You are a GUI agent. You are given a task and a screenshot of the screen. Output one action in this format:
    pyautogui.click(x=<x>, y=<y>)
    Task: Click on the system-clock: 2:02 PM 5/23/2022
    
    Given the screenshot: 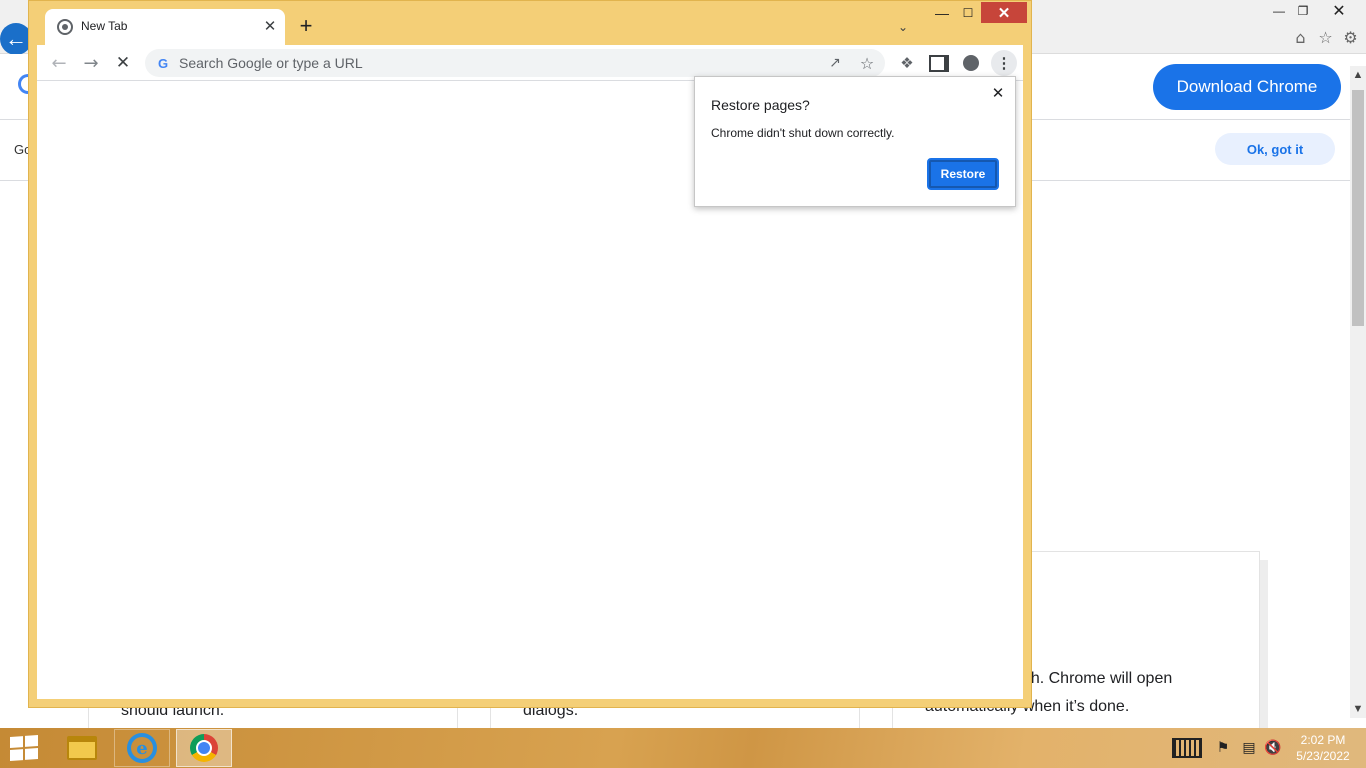 What is the action you would take?
    pyautogui.click(x=1323, y=748)
    